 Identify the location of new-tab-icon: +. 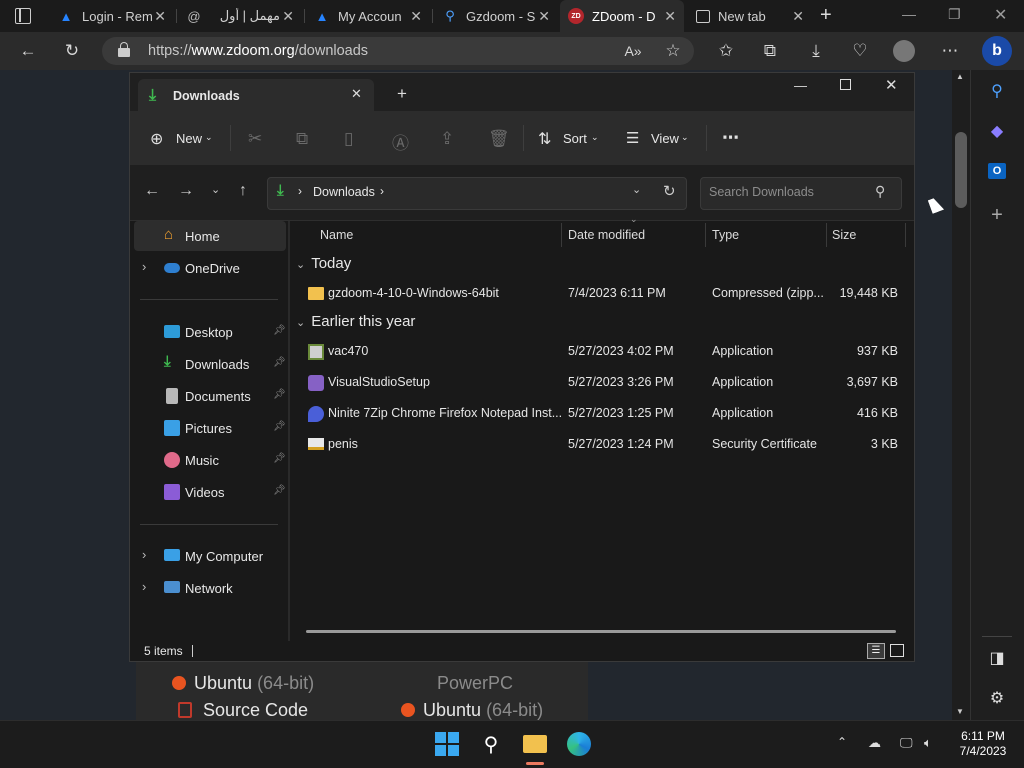
(826, 15).